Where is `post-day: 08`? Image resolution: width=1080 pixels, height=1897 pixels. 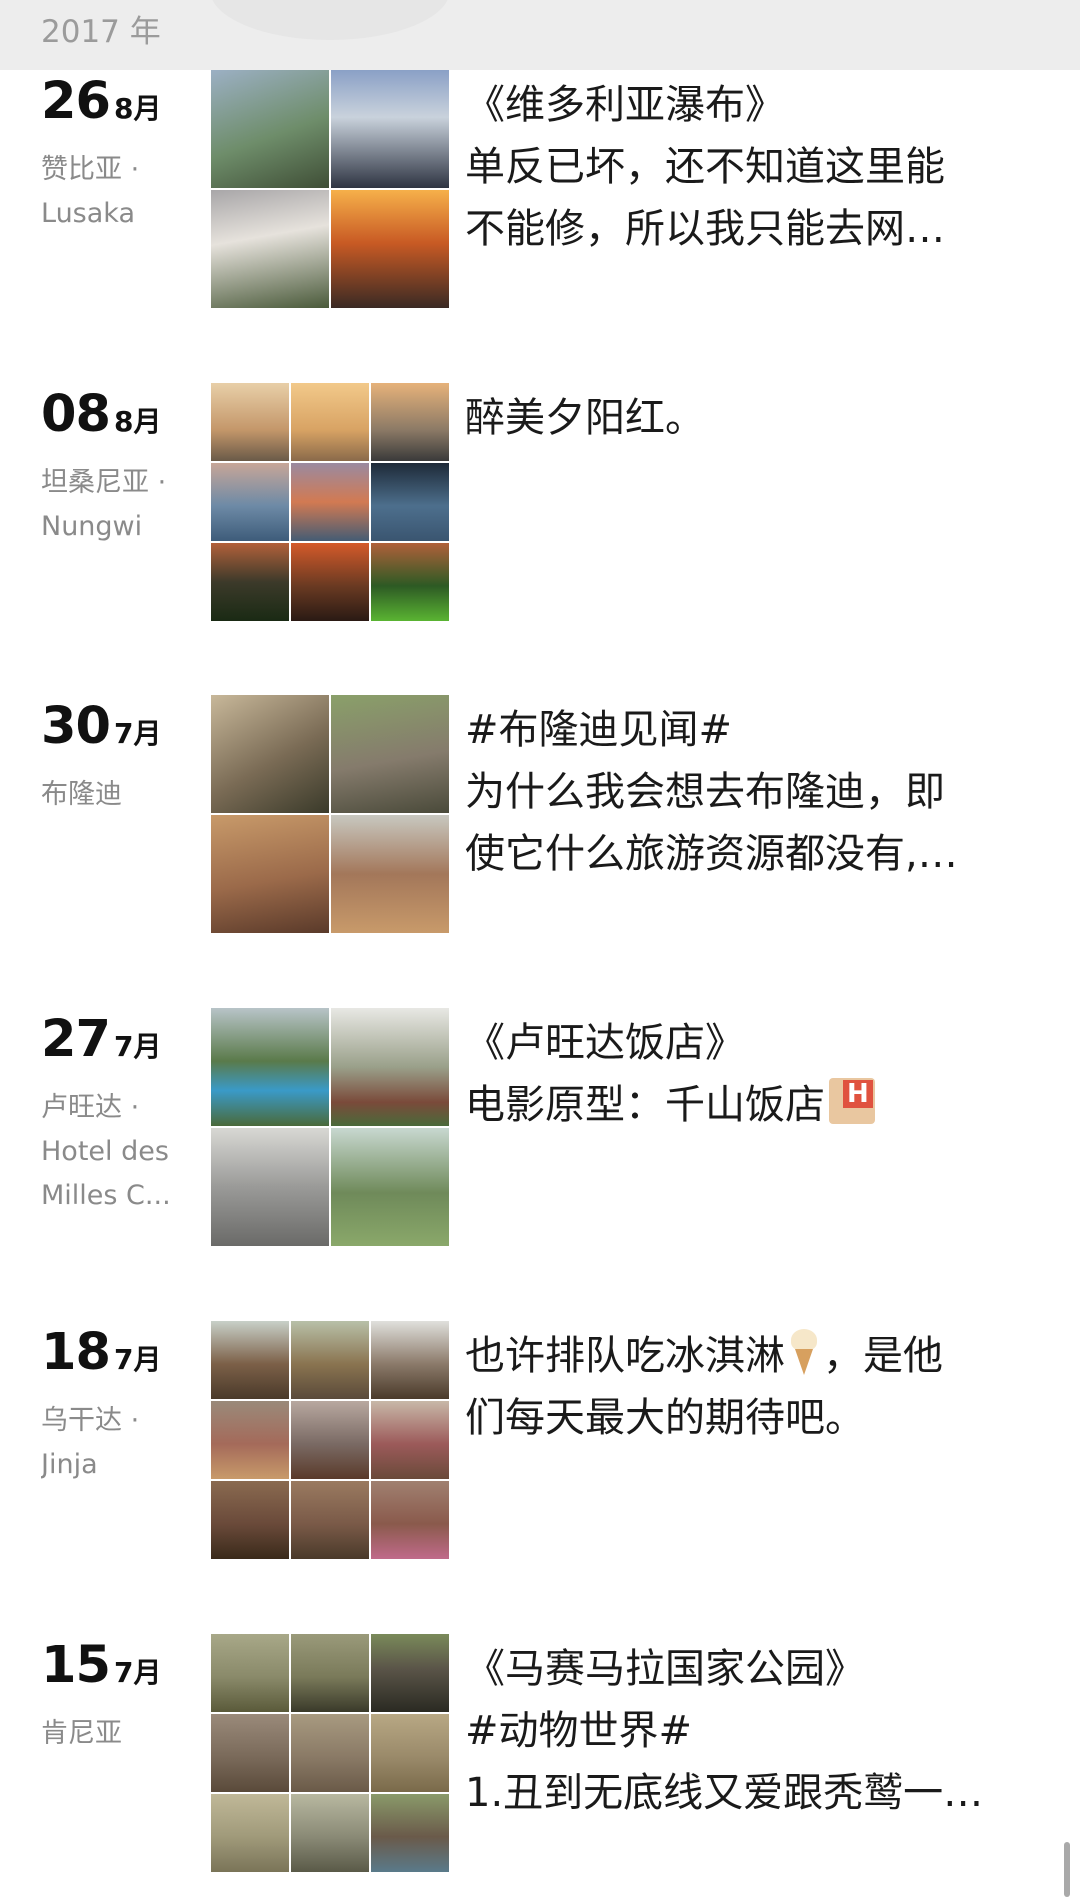 post-day: 08 is located at coordinates (76, 414).